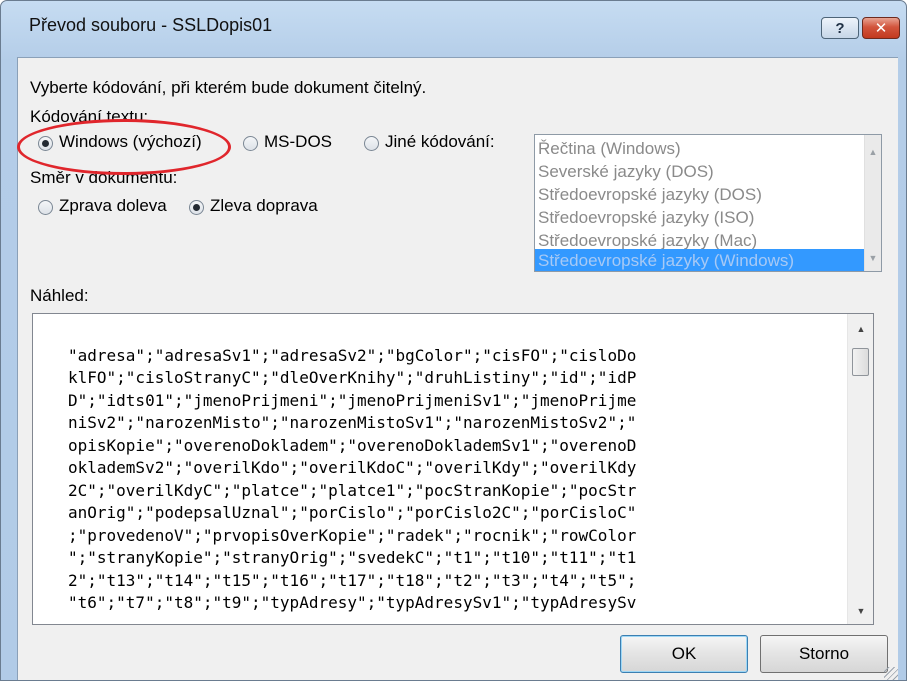 The image size is (907, 681). I want to click on help-button: ?, so click(840, 28).